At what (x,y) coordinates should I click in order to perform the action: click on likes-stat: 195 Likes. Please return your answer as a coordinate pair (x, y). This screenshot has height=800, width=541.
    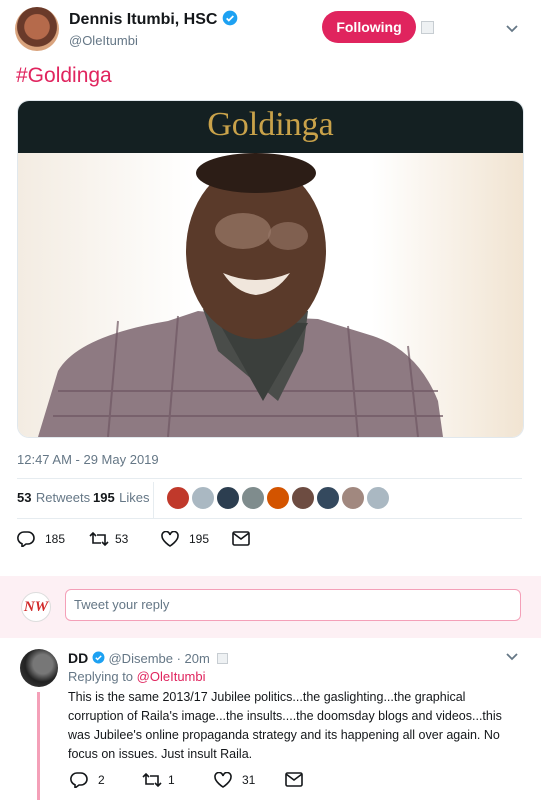
    Looking at the image, I should click on (121, 498).